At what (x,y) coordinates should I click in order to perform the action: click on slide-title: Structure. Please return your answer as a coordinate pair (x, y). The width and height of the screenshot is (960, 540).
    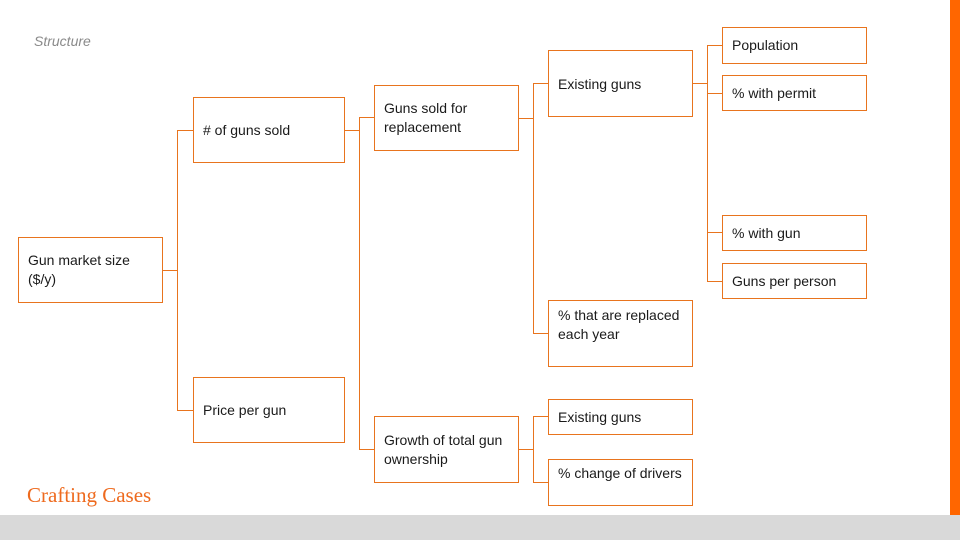
    Looking at the image, I should click on (62, 41).